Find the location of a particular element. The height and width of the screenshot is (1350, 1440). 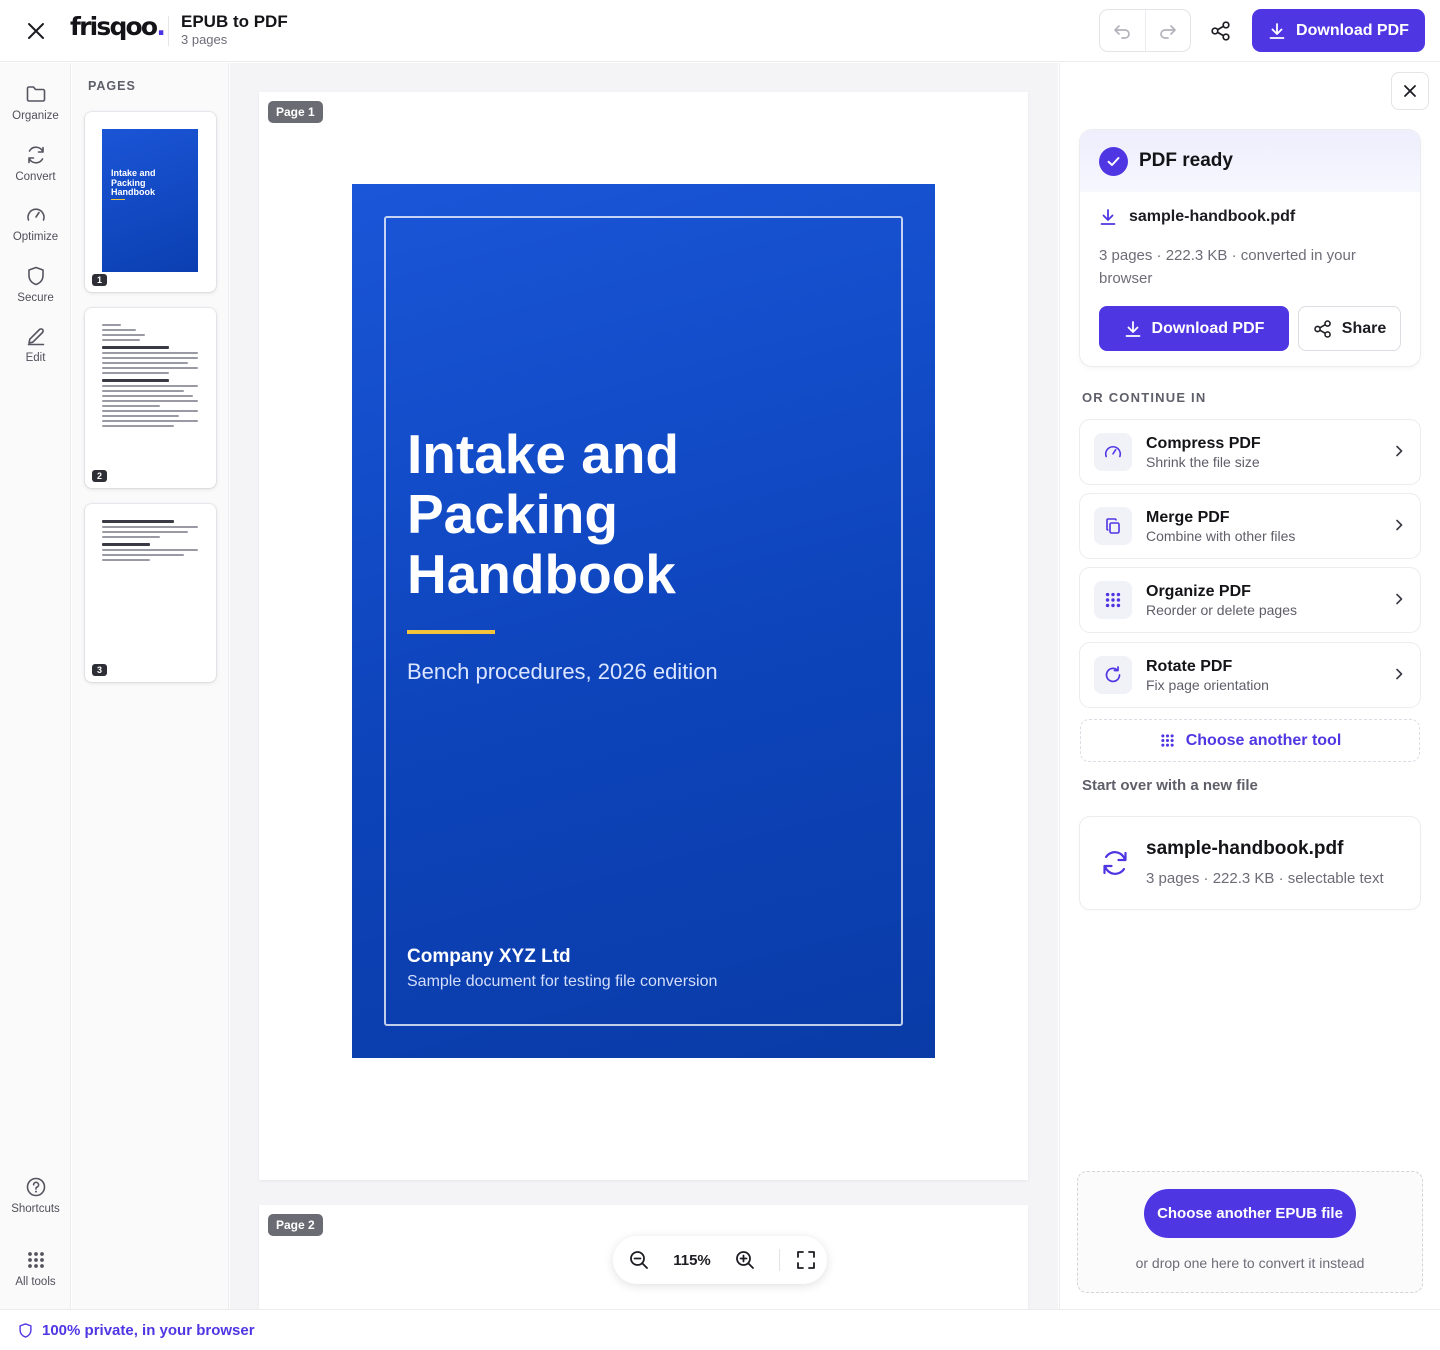

share-file-button: Share is located at coordinates (1349, 328).